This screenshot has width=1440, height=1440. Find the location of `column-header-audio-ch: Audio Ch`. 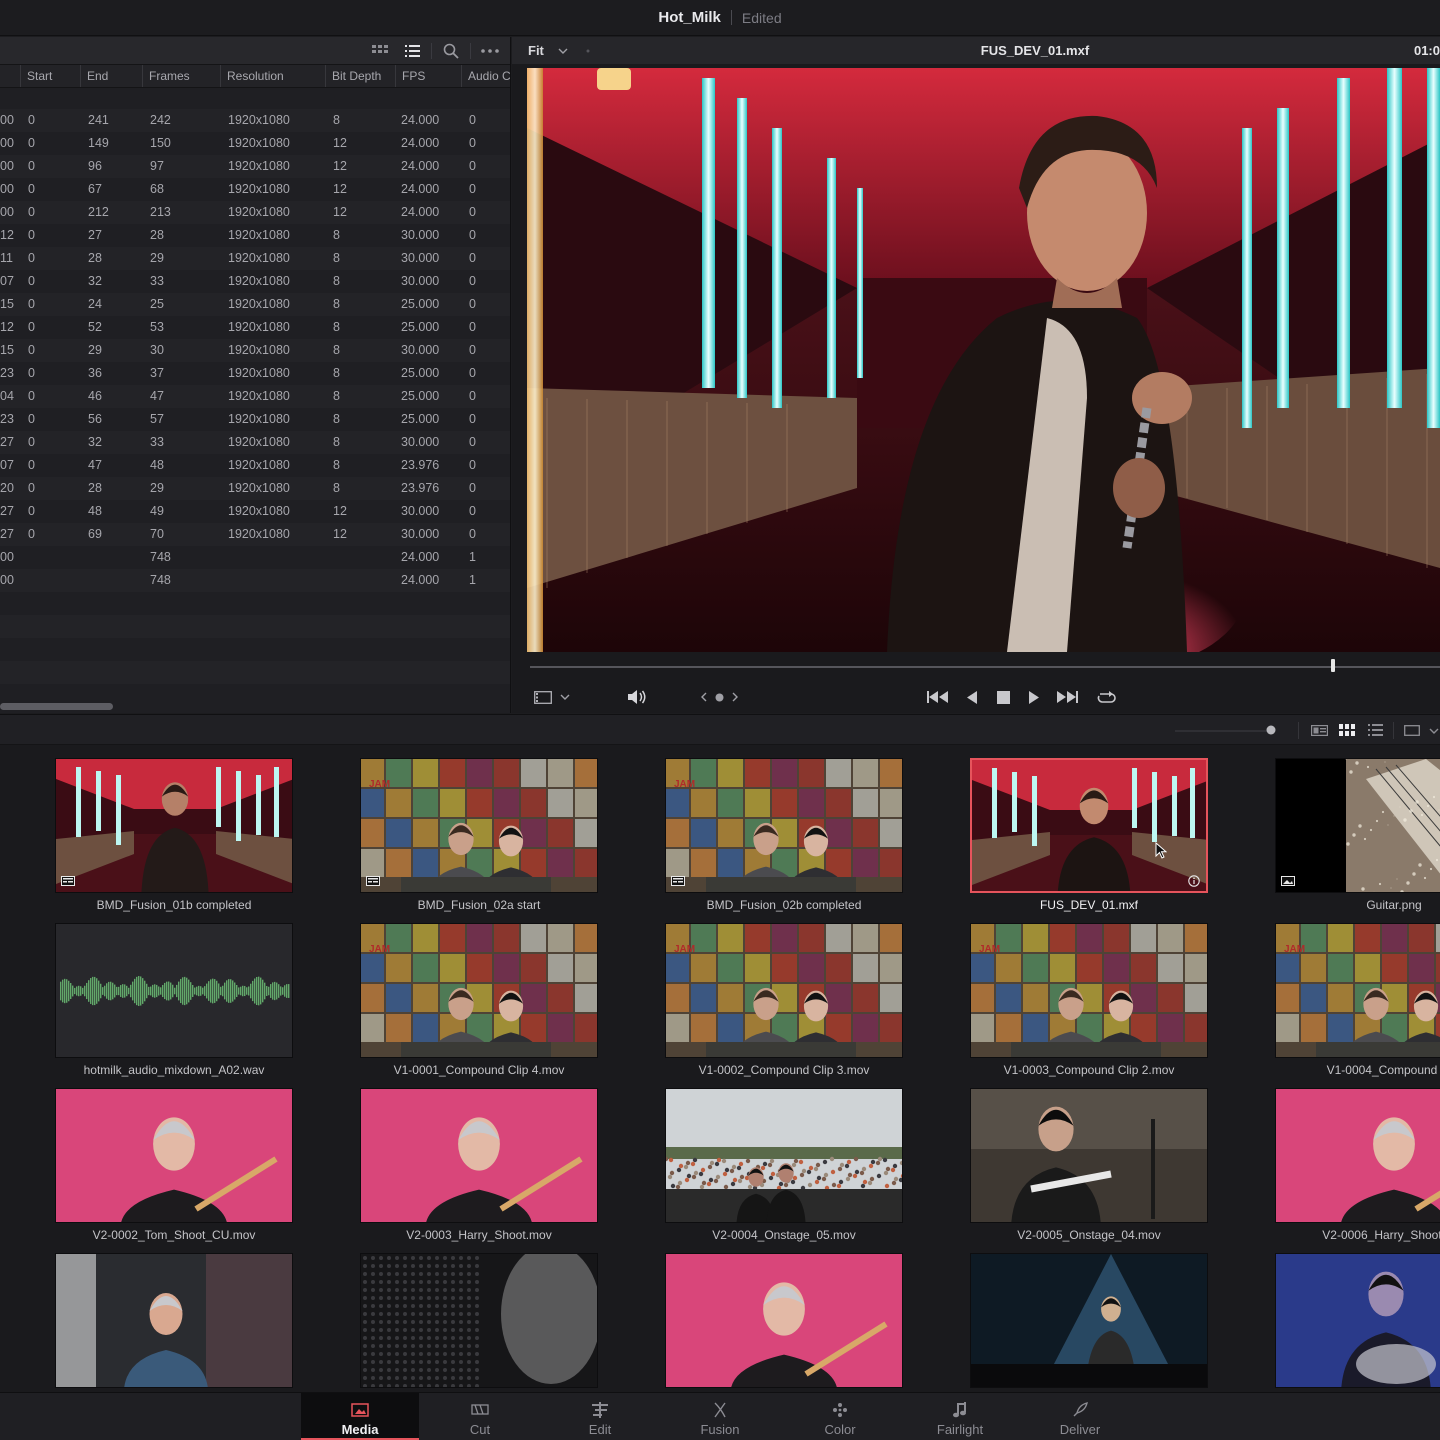

column-header-audio-ch: Audio Ch is located at coordinates (485, 76).